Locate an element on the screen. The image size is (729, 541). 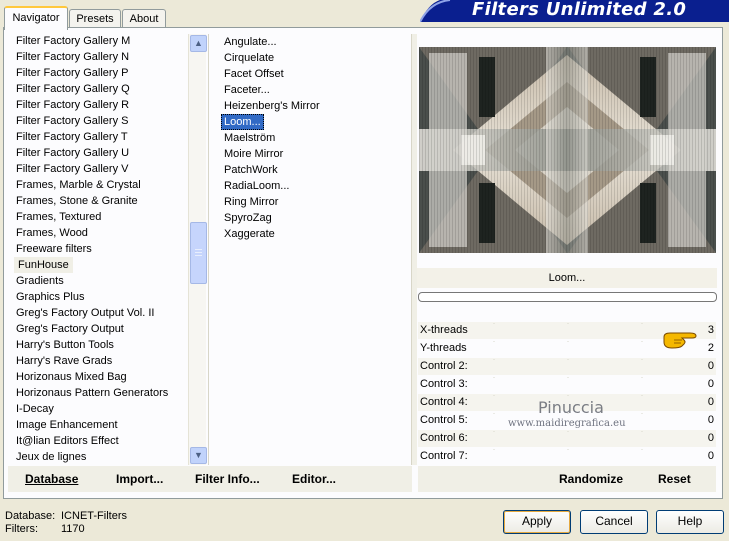
control-label: Control 6: is located at coordinates (444, 438).